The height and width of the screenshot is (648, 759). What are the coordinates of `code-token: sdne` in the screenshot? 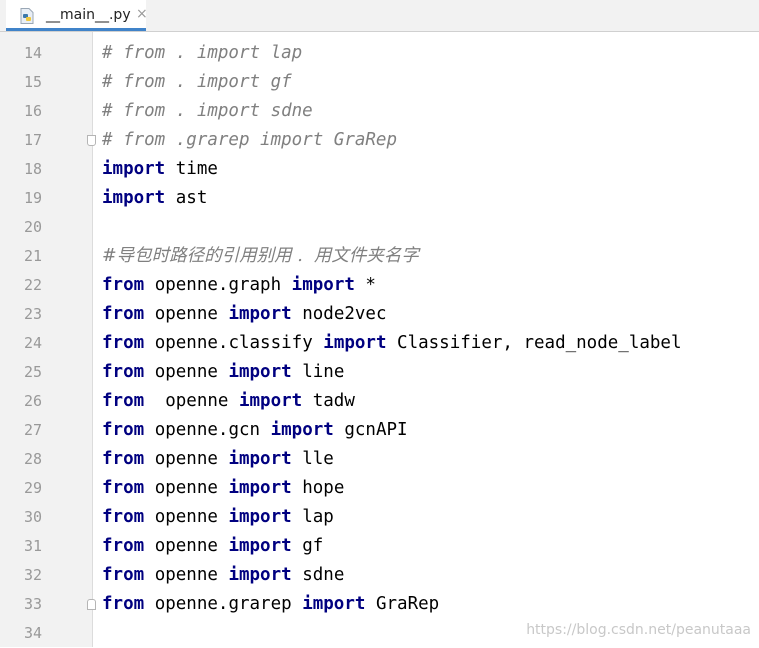 It's located at (318, 575).